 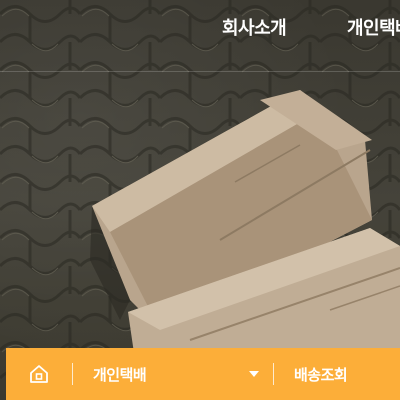 I want to click on quick-service-bar: 개인택배 배송조회, so click(x=203, y=374).